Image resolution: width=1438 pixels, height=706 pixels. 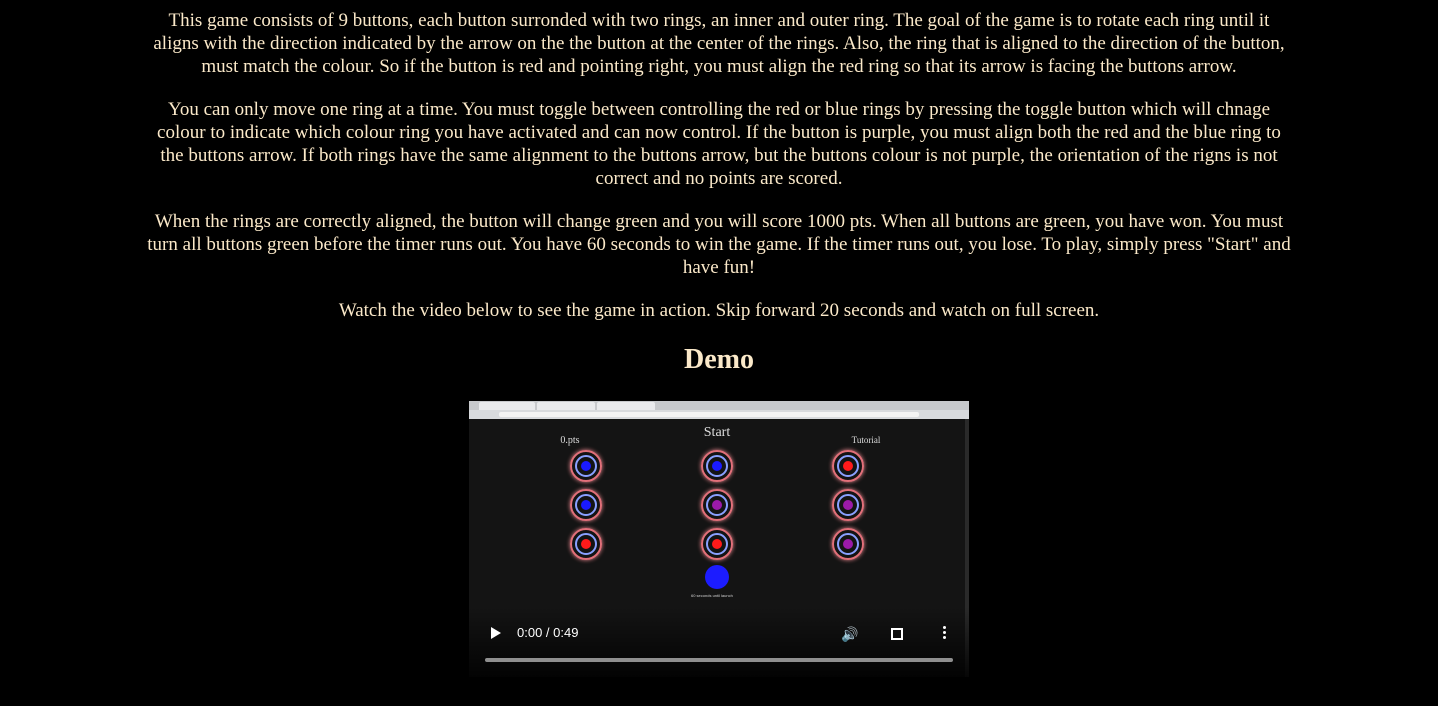 I want to click on fullscreen-icon, so click(x=897, y=634).